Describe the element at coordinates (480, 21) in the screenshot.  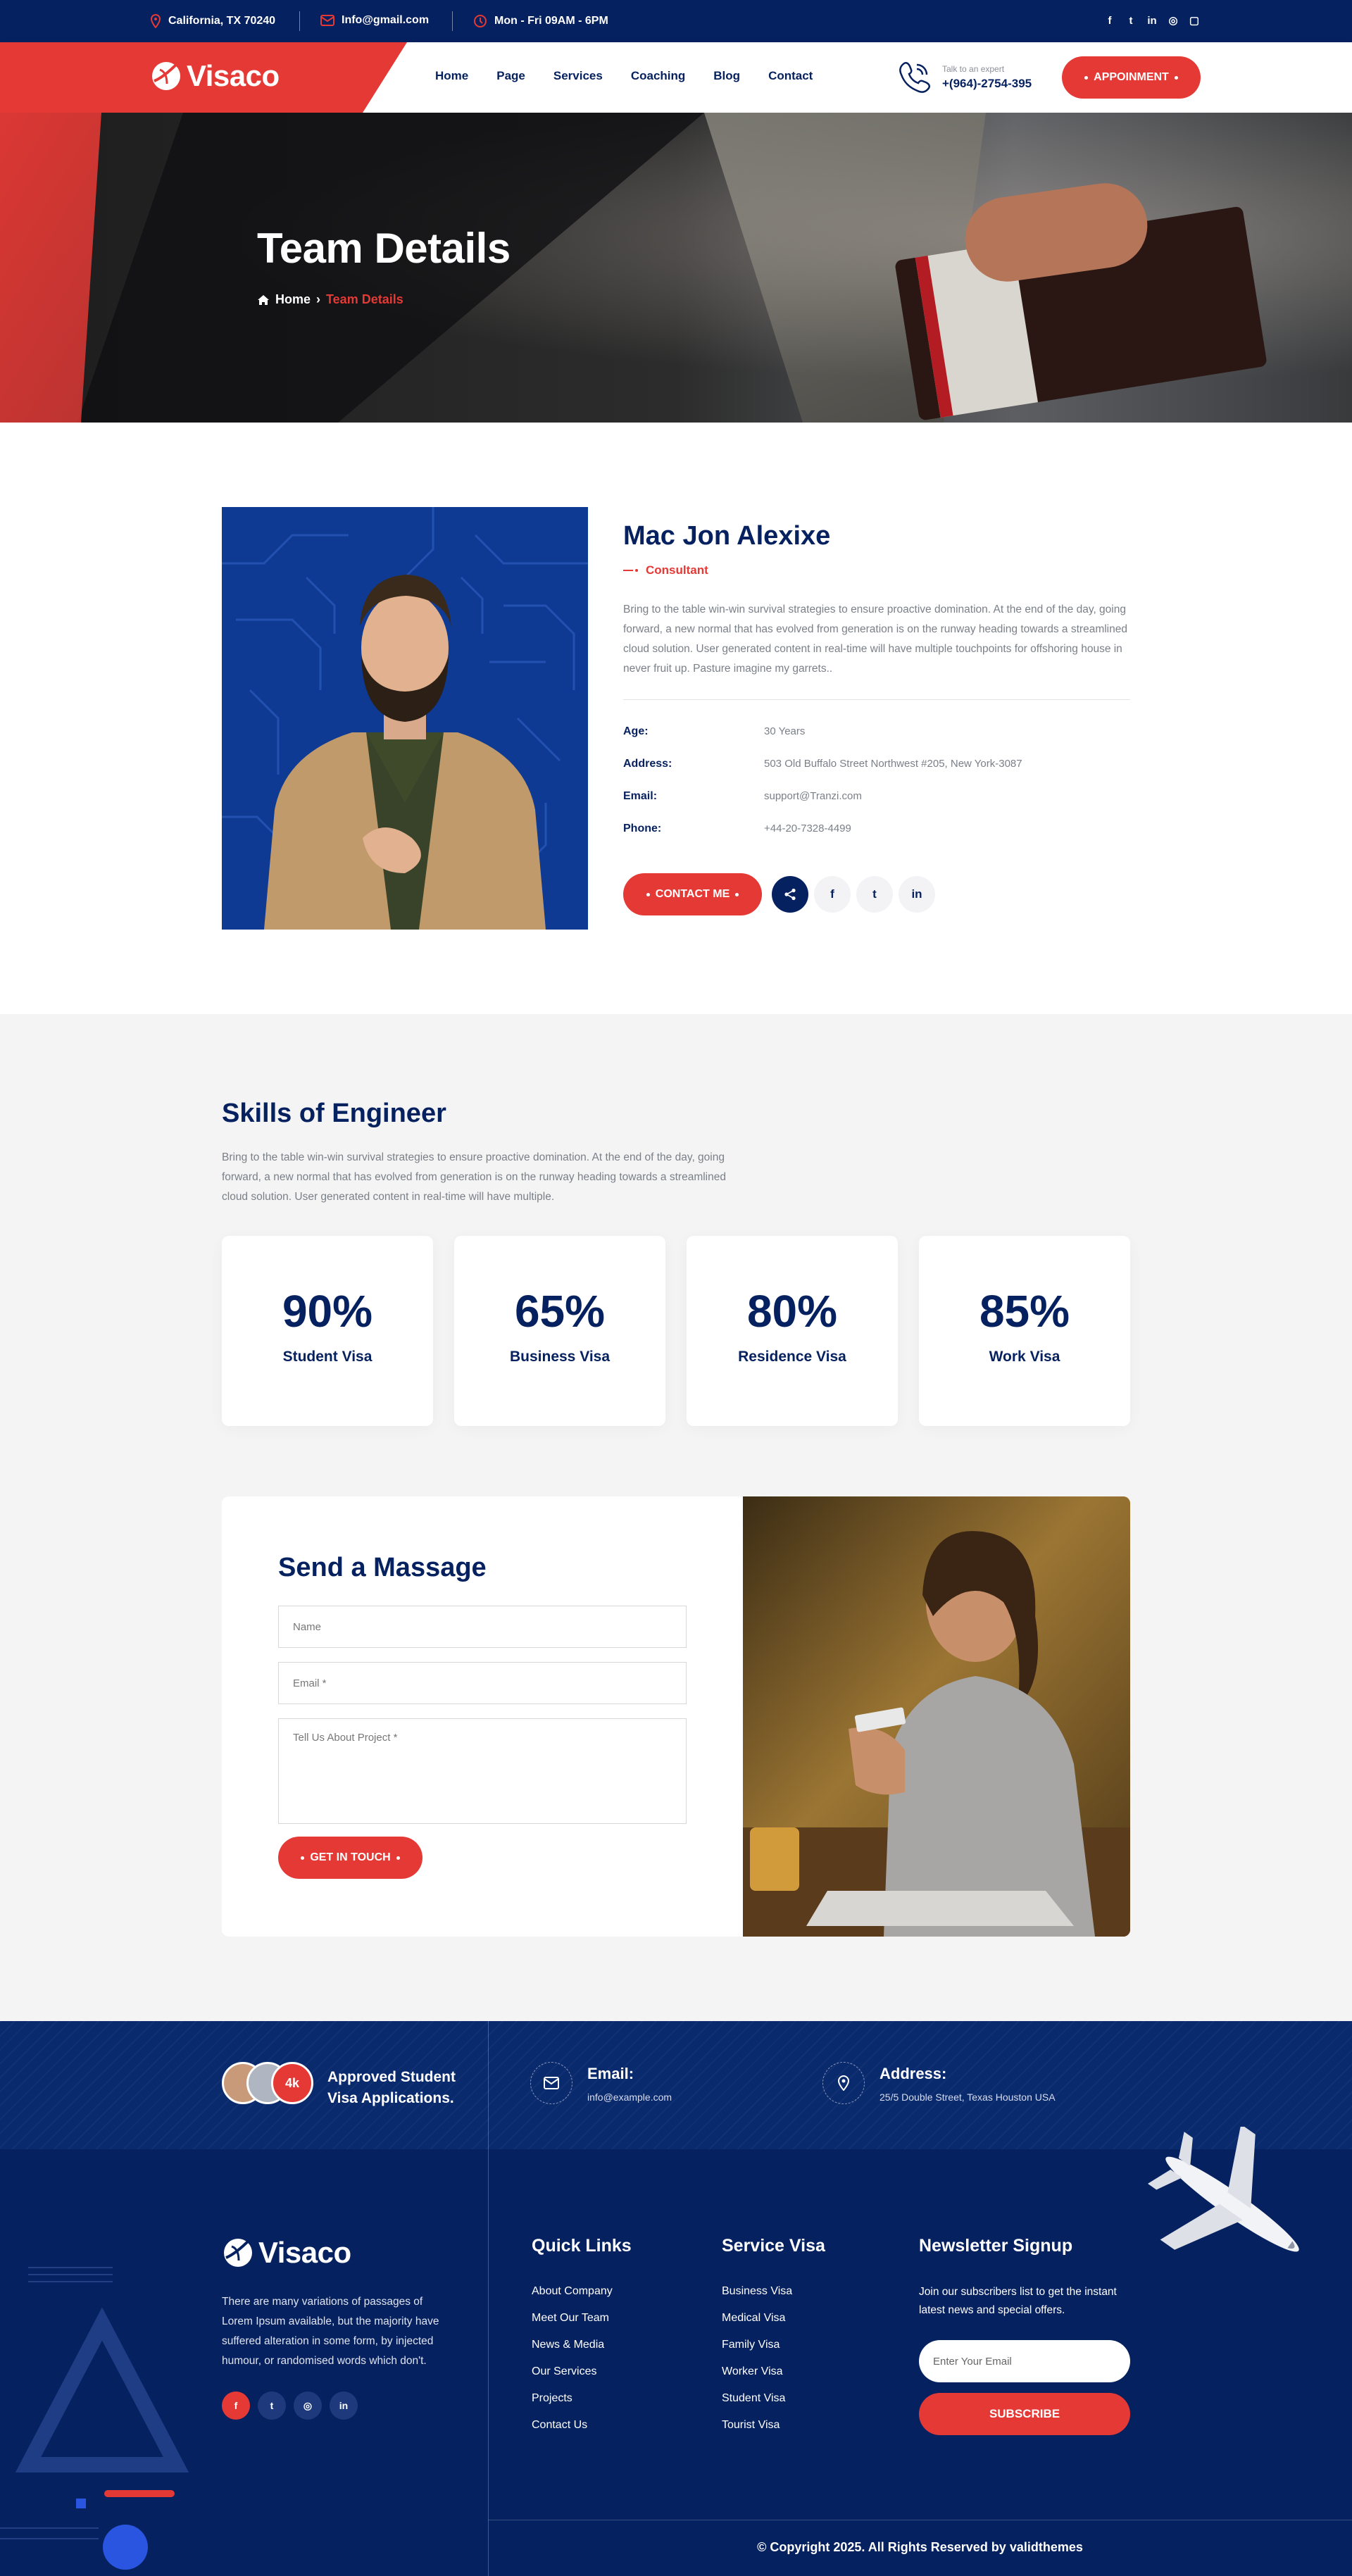
I see `clock-icon` at that location.